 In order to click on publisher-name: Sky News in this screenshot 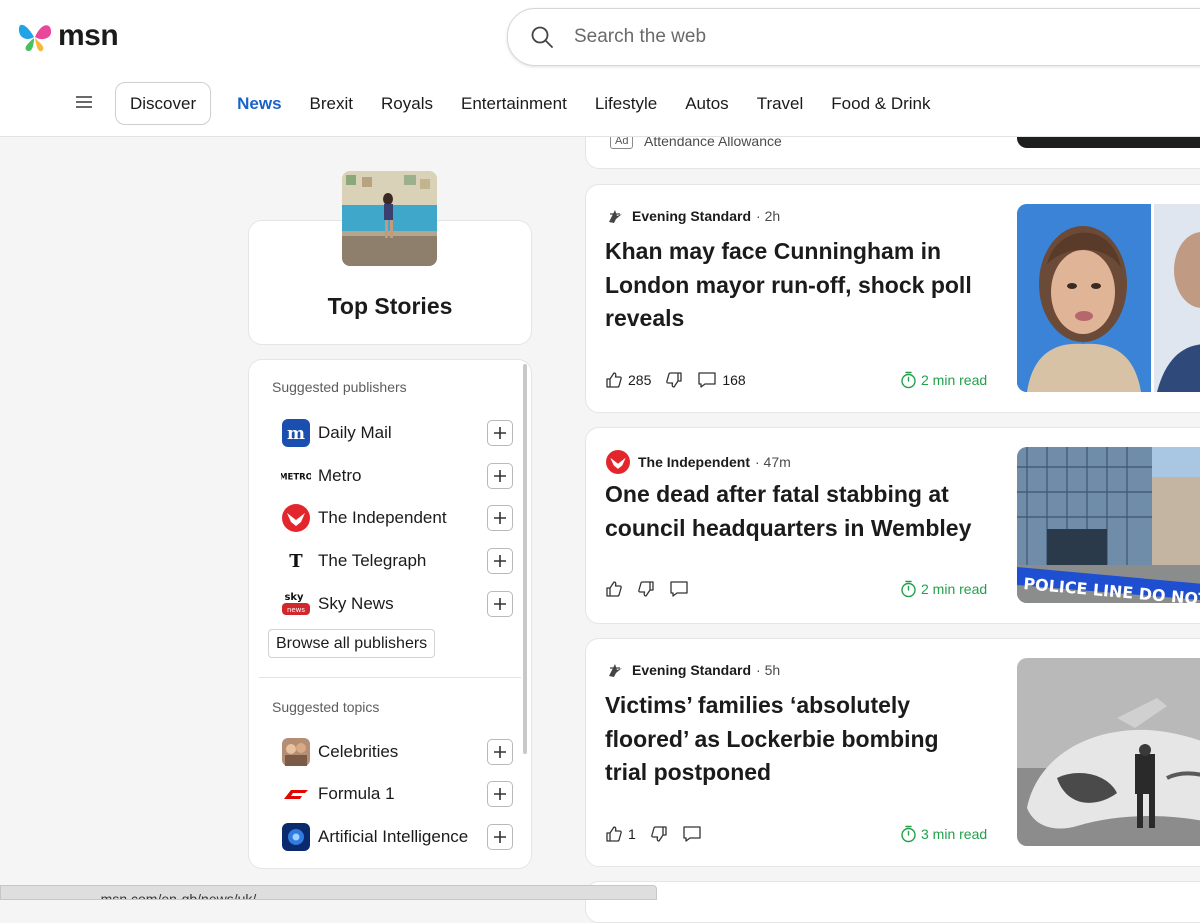, I will do `click(402, 604)`.